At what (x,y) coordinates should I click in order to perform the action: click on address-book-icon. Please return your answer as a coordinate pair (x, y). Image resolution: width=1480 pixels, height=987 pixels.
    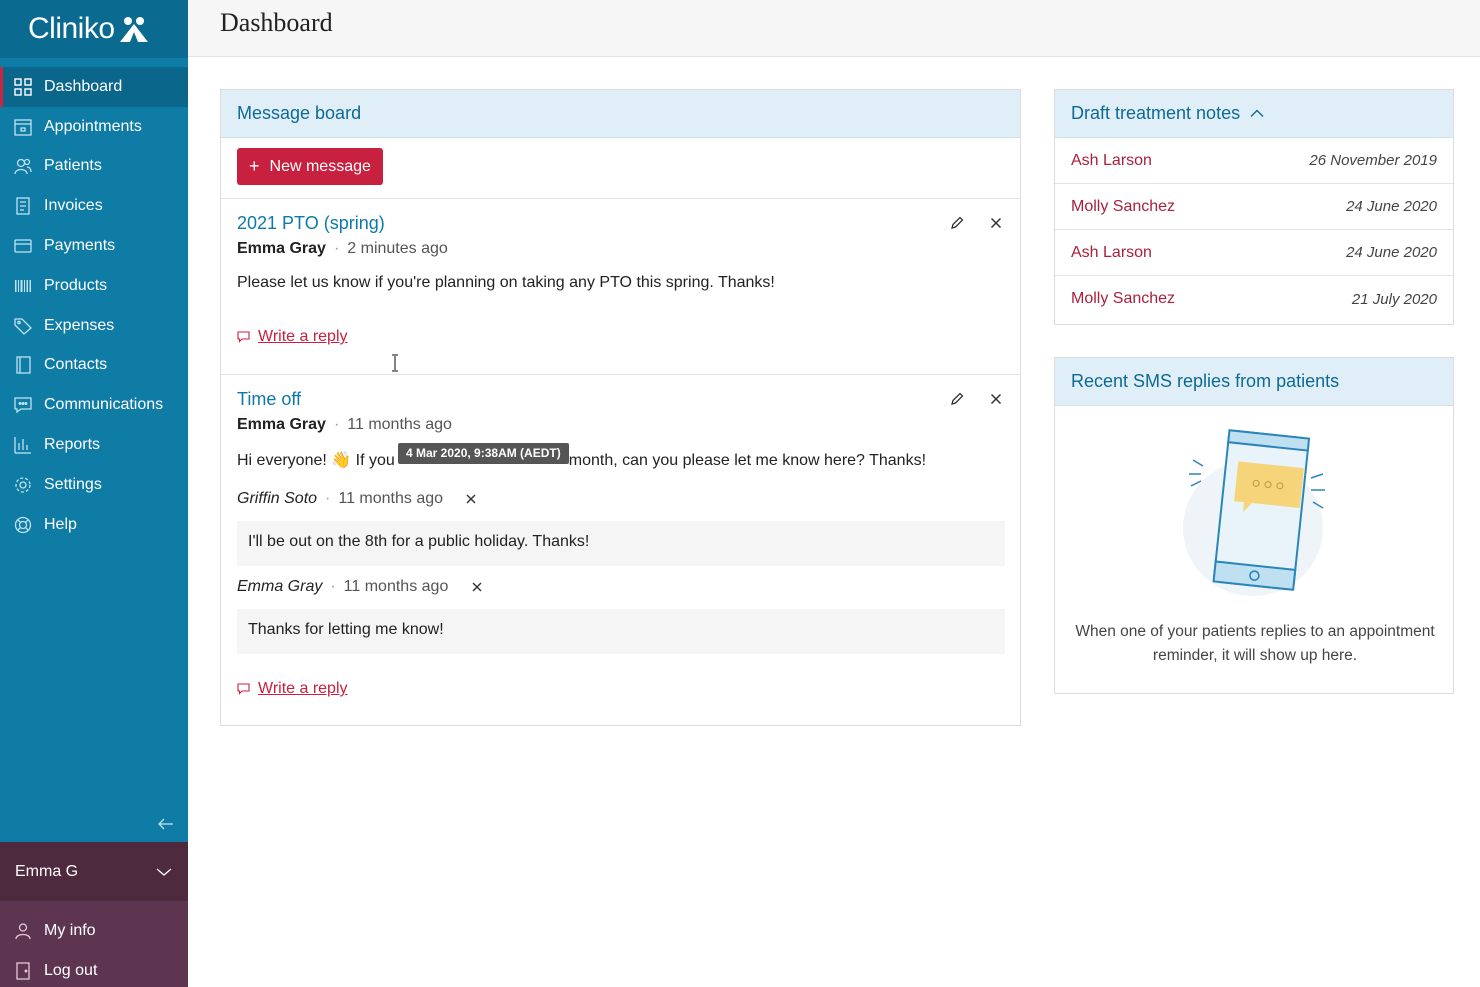
    Looking at the image, I should click on (23, 365).